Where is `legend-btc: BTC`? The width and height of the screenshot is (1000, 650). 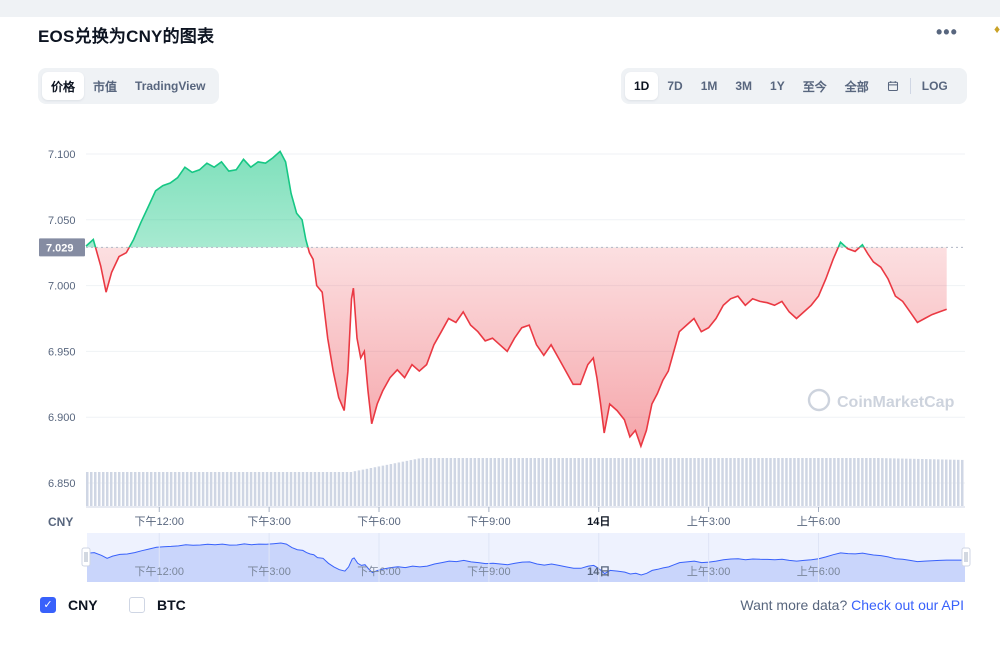
legend-btc: BTC is located at coordinates (157, 605).